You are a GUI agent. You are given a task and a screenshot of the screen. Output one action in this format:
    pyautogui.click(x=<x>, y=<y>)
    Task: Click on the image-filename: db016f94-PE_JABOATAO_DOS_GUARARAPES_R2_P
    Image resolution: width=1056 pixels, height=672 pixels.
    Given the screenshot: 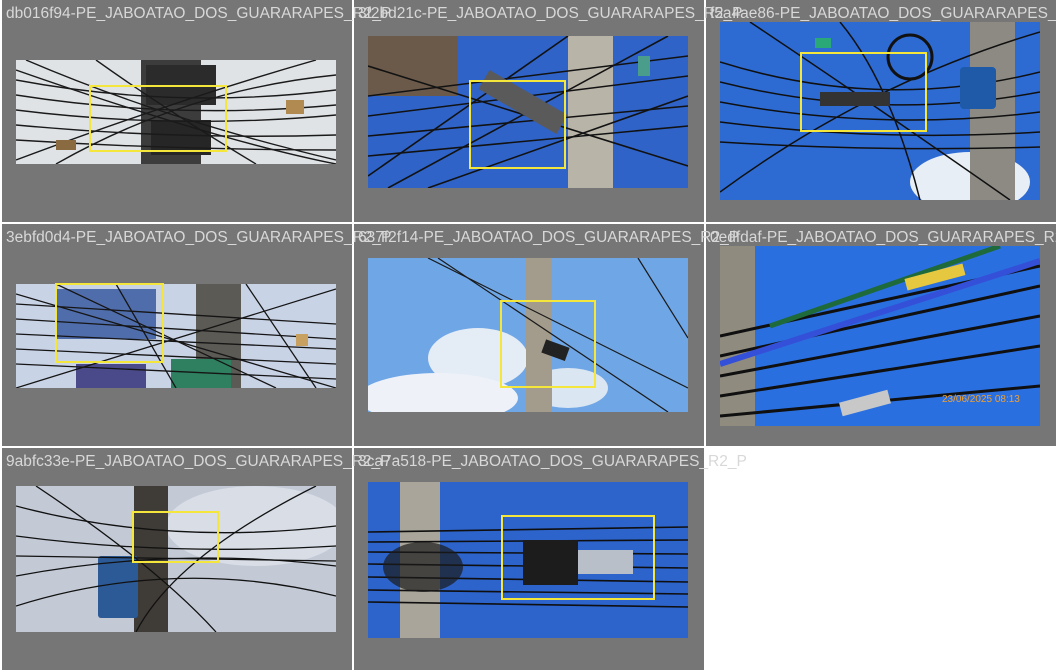 What is the action you would take?
    pyautogui.click(x=199, y=13)
    